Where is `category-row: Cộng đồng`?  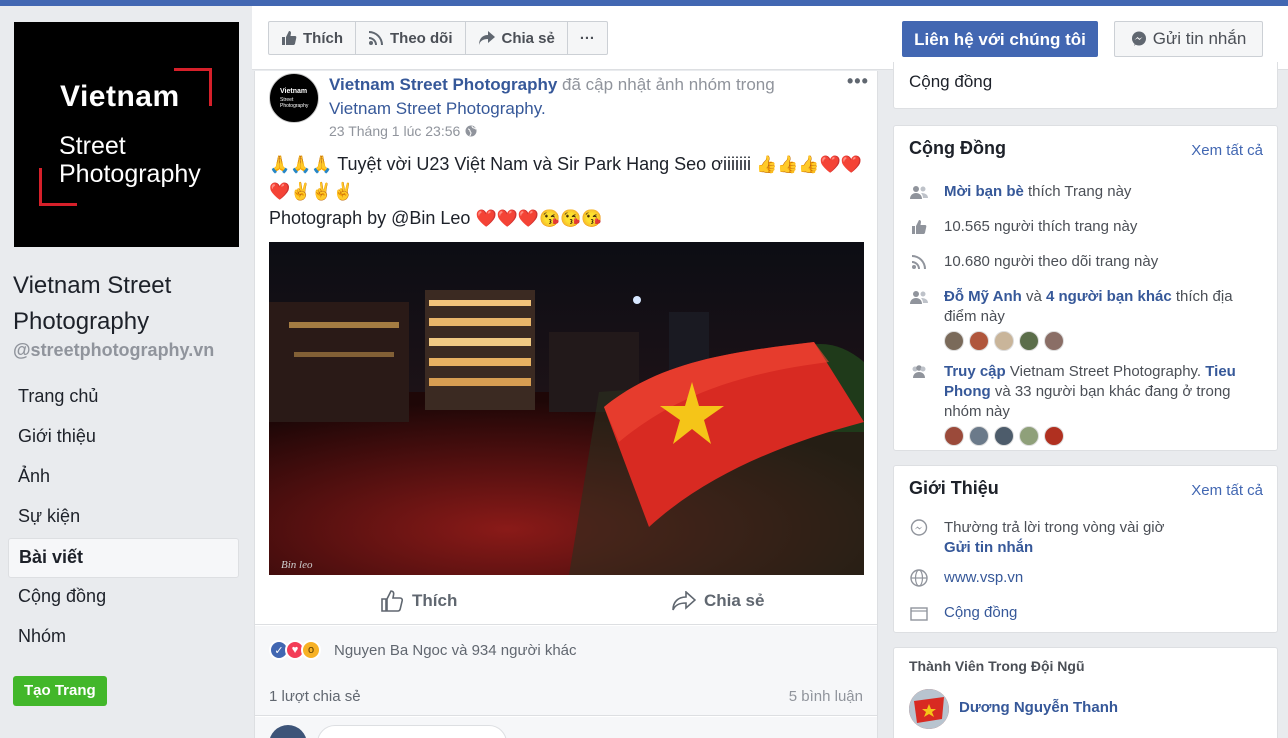 category-row: Cộng đồng is located at coordinates (963, 613).